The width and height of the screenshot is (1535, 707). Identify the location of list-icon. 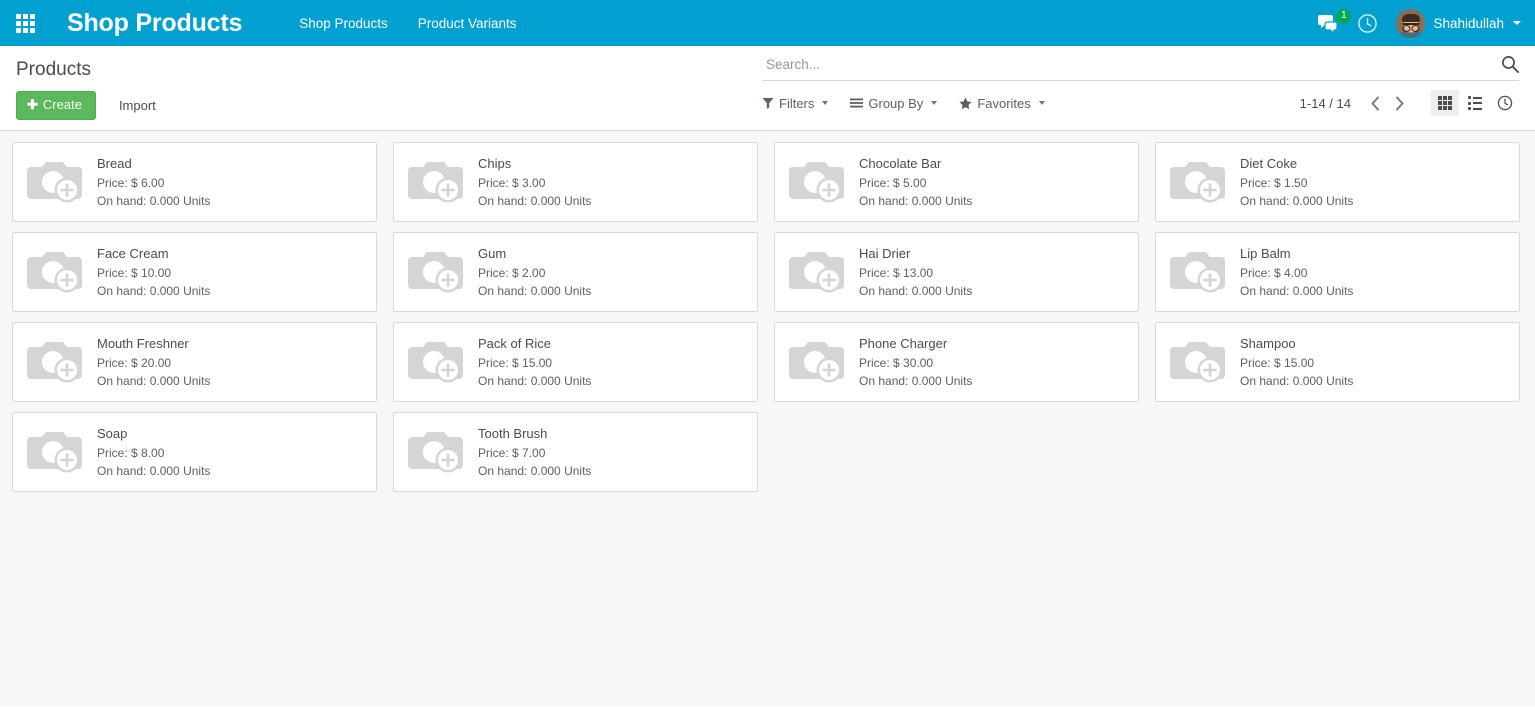
(1475, 103).